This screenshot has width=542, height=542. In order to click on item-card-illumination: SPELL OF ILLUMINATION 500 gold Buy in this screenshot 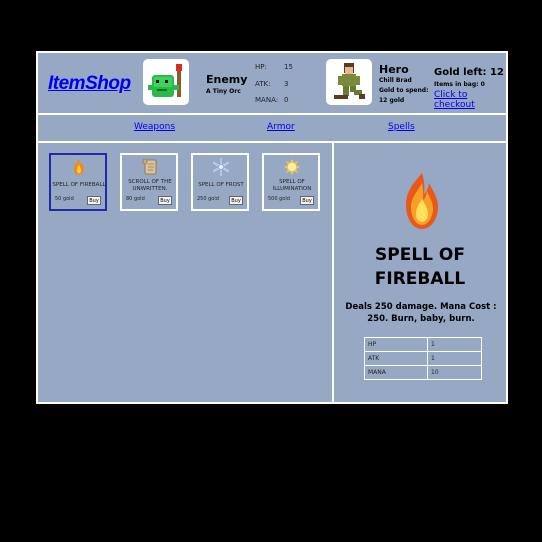, I will do `click(291, 182)`.